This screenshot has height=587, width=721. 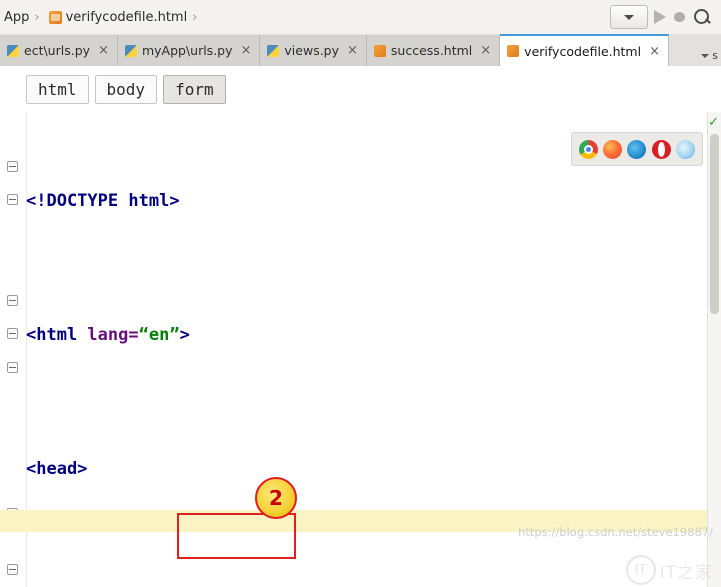 I want to click on debug-icon, so click(x=679, y=17).